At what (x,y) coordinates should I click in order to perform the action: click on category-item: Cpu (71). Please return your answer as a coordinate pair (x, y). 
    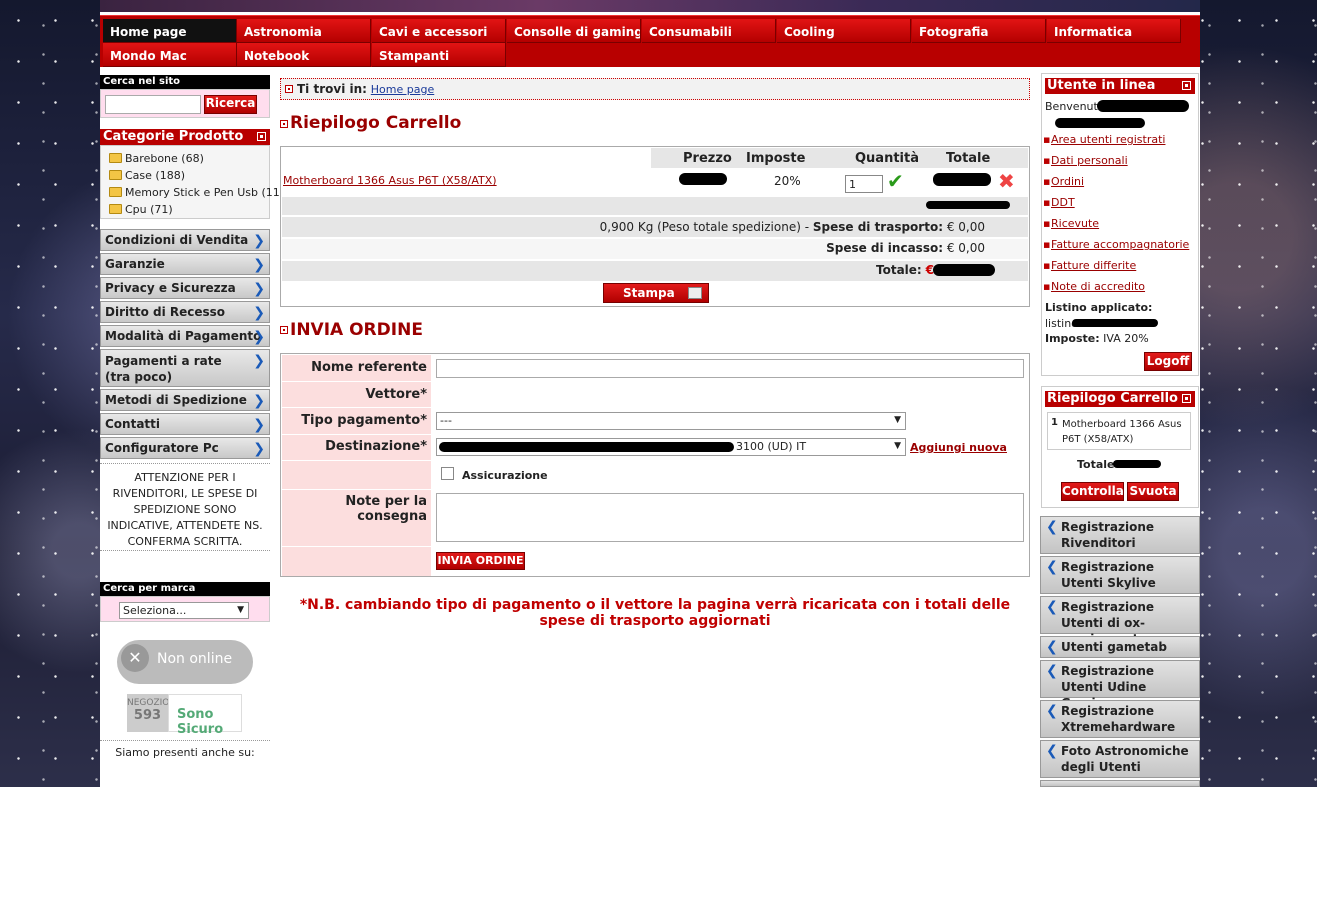
    Looking at the image, I should click on (141, 209).